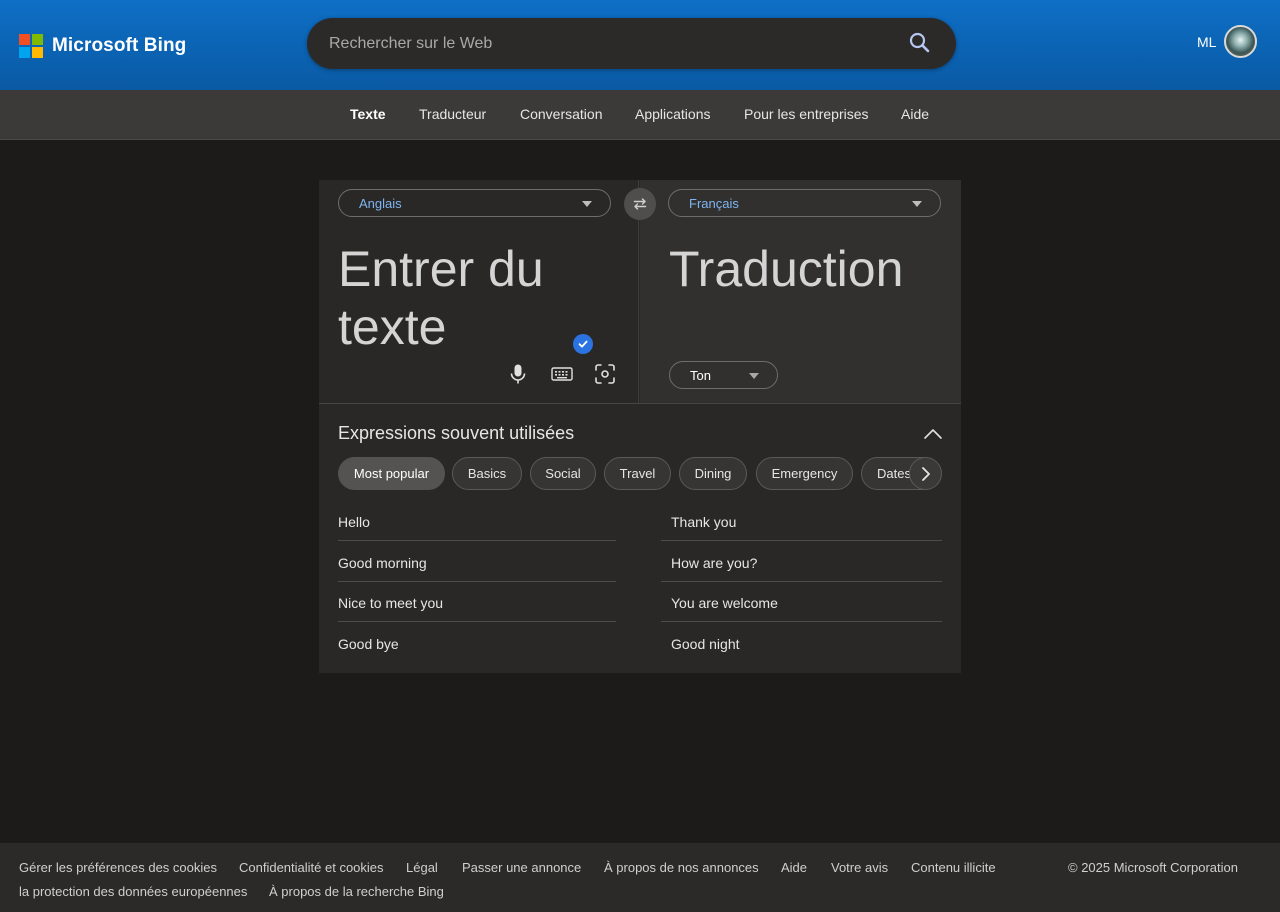 The image size is (1280, 912). I want to click on footer-link-about-ads: À propos de nos annonces, so click(681, 867).